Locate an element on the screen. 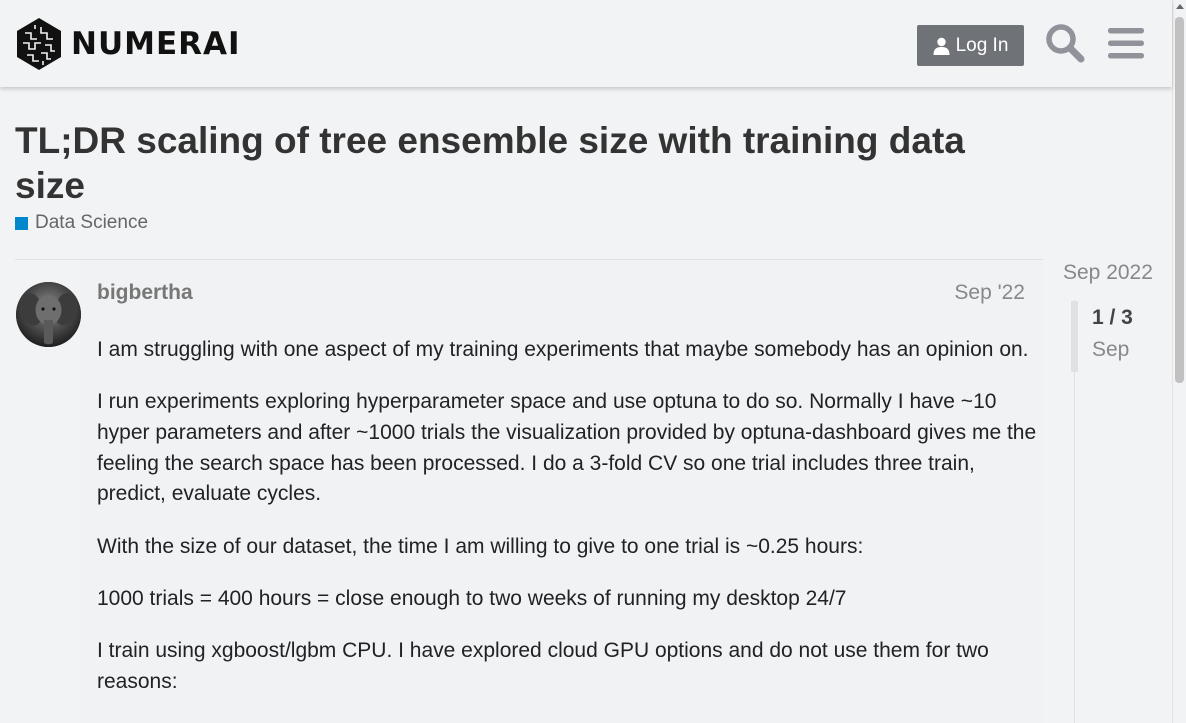 The image size is (1186, 723). avatar is located at coordinates (48, 314).